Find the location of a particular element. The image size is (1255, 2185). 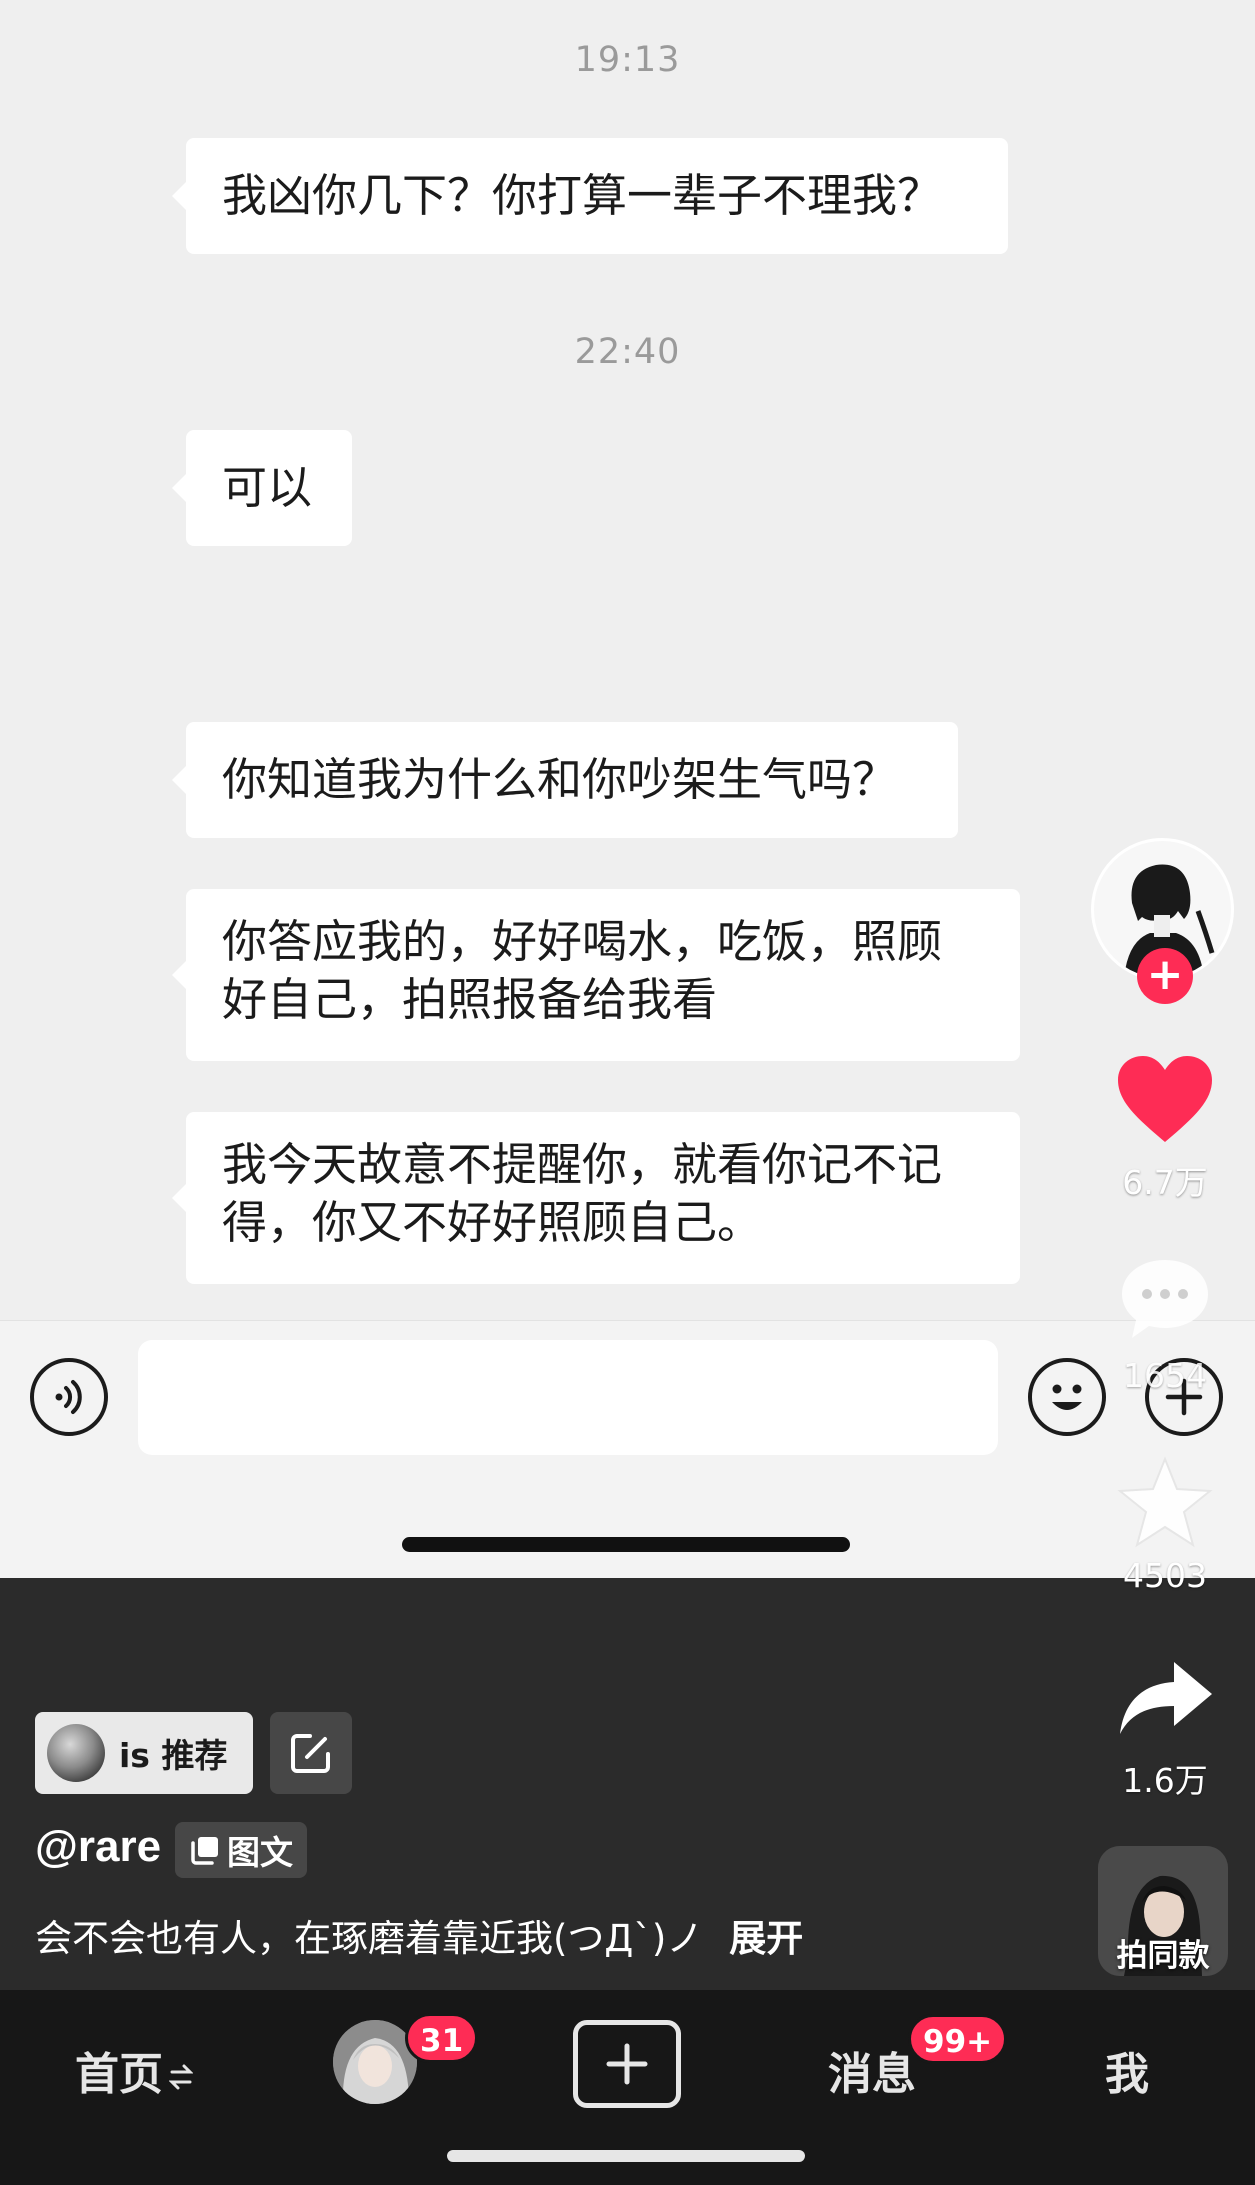

voice-icon is located at coordinates (68, 1397).